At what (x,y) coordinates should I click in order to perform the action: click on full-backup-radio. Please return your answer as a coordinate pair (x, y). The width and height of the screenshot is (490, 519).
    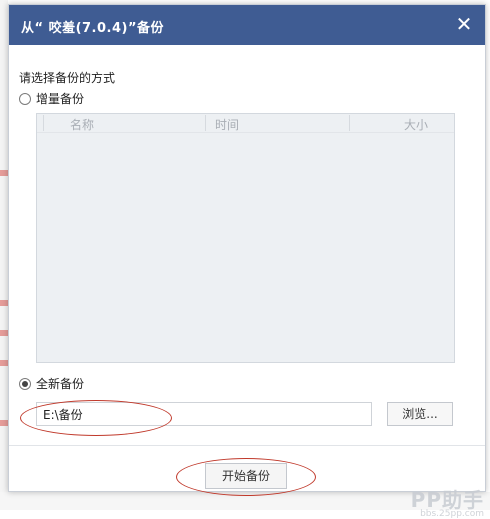
    Looking at the image, I should click on (25, 383).